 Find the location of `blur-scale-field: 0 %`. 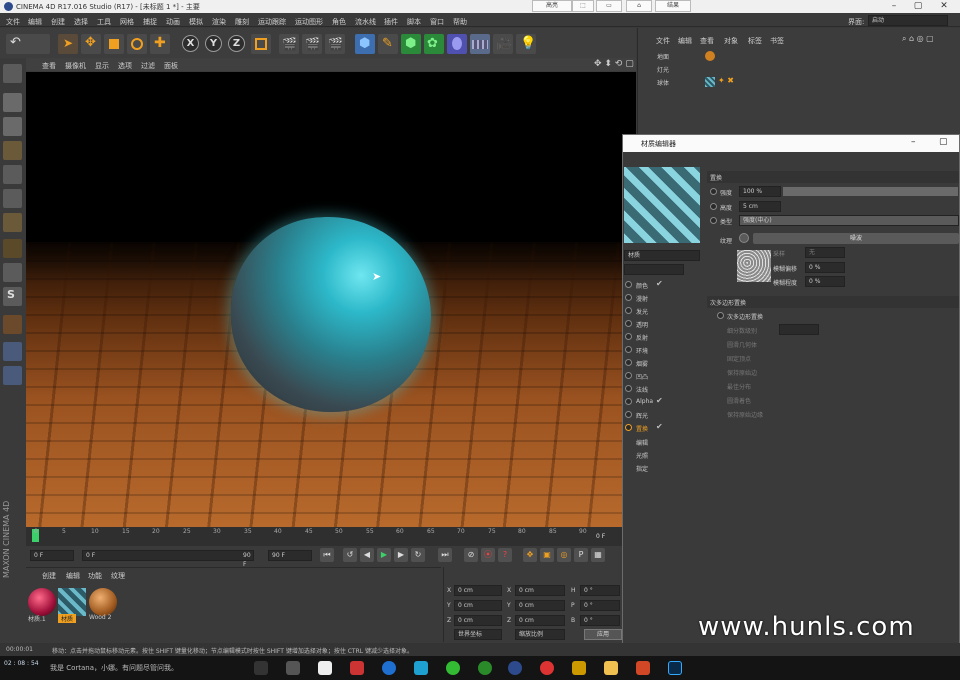

blur-scale-field: 0 % is located at coordinates (825, 281).